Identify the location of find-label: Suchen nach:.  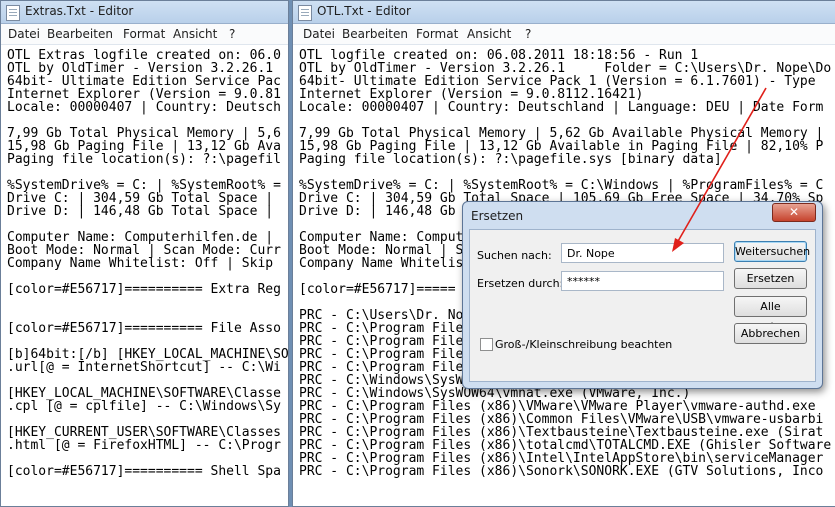
(514, 255).